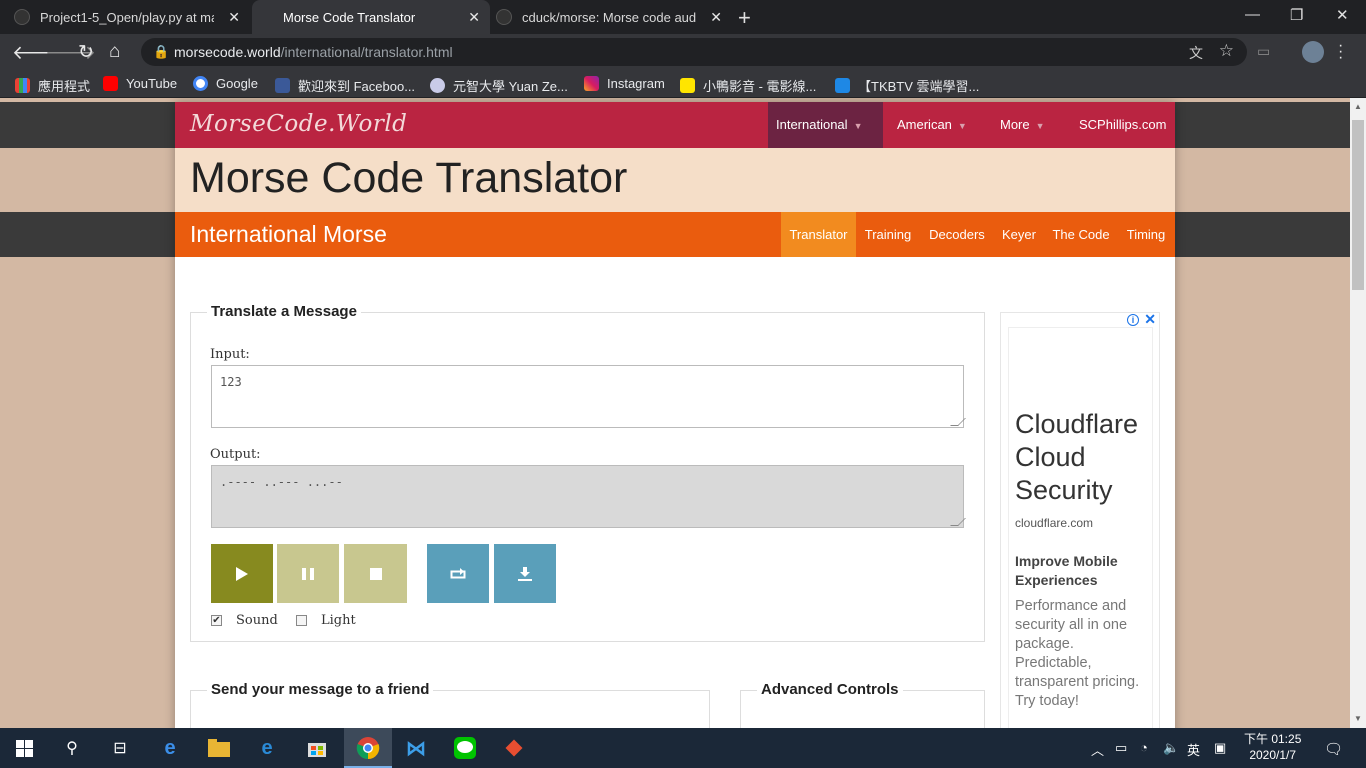 The image size is (1366, 768). I want to click on github-icon, so click(504, 17).